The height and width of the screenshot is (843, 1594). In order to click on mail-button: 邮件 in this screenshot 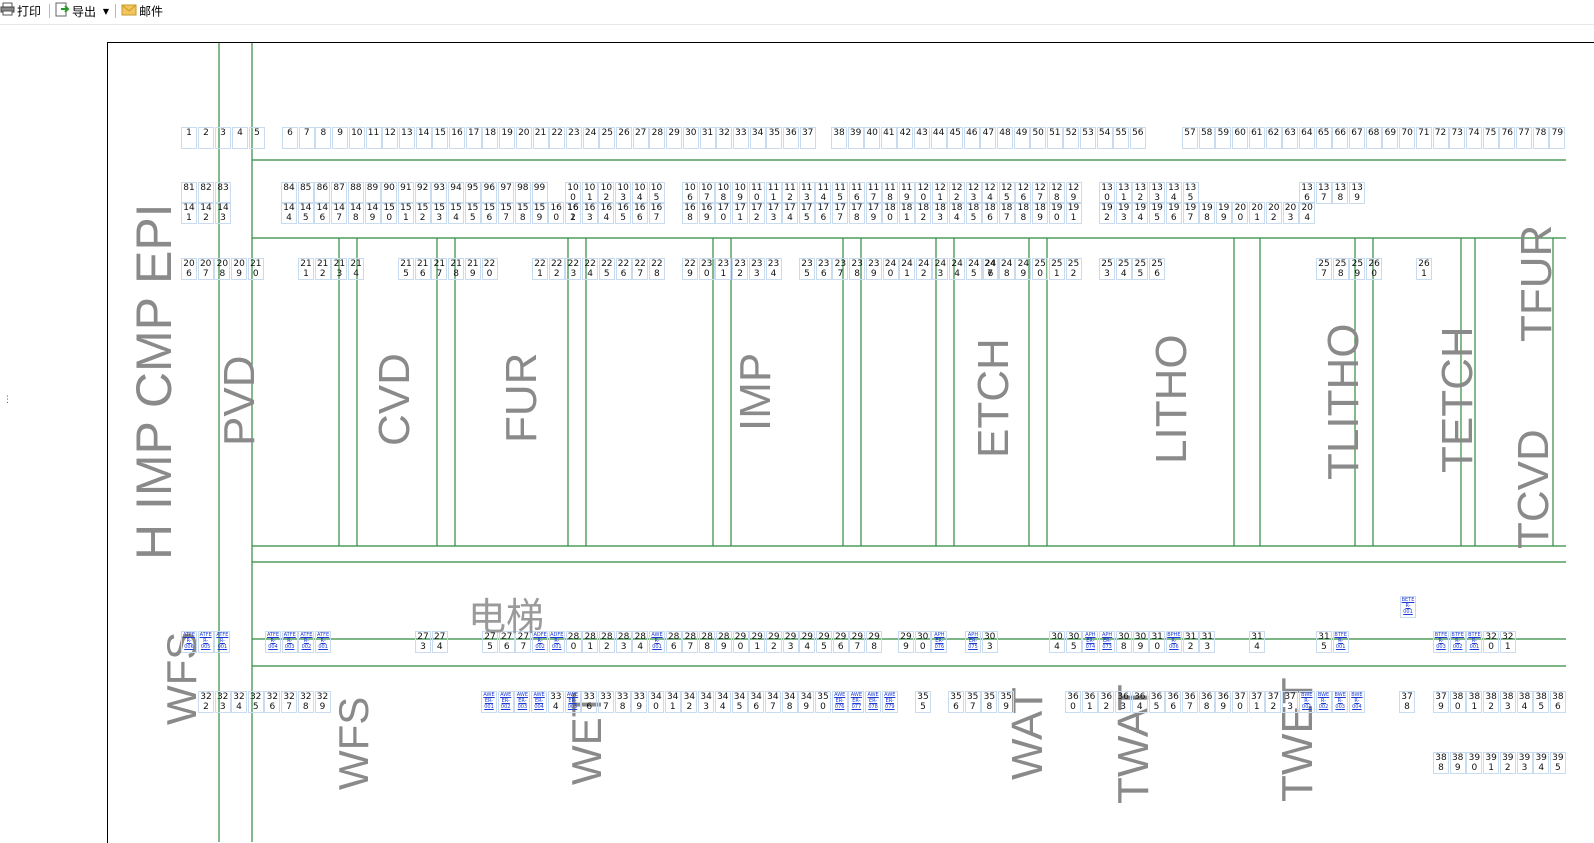, I will do `click(142, 11)`.